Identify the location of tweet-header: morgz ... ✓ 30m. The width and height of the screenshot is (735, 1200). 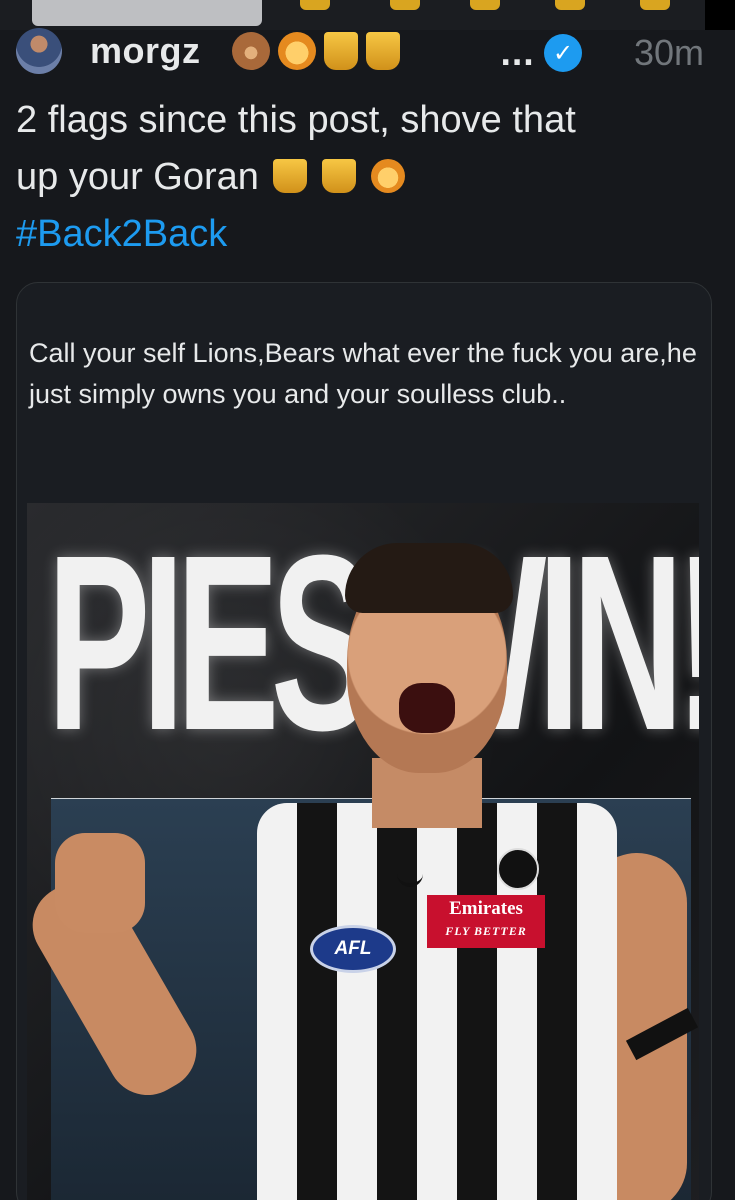
(366, 49).